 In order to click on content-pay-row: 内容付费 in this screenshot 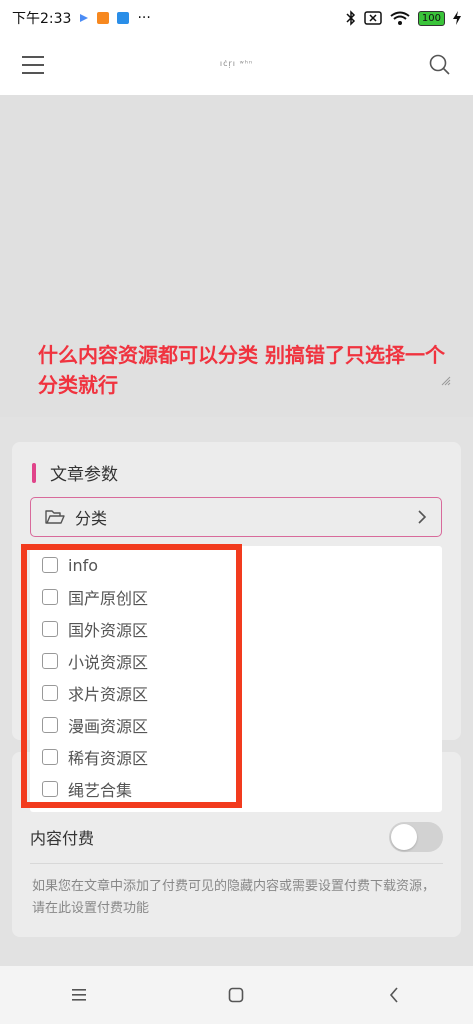, I will do `click(236, 837)`.